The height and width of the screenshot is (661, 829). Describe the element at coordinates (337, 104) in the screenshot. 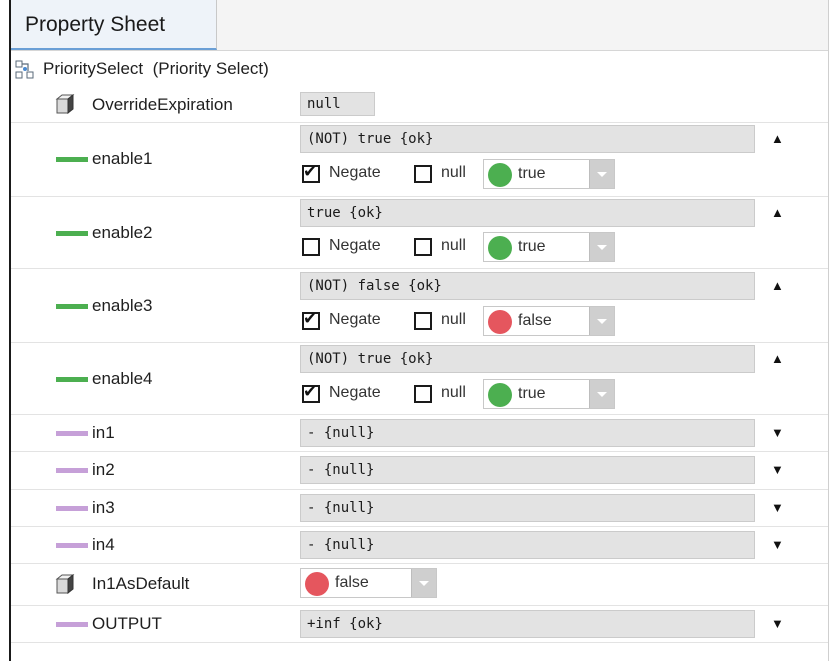

I see `override-expiration-value: null` at that location.